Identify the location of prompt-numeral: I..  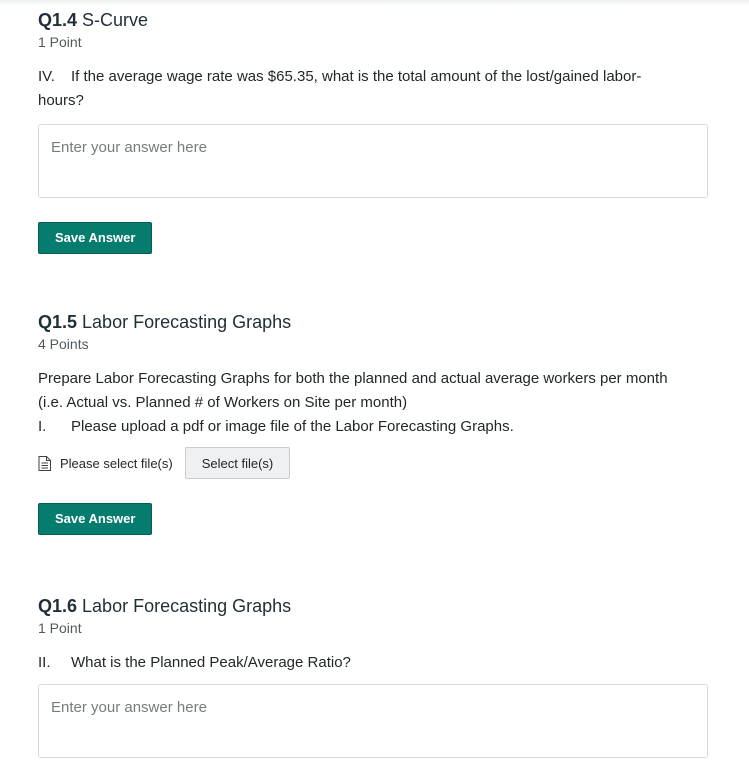
(42, 426).